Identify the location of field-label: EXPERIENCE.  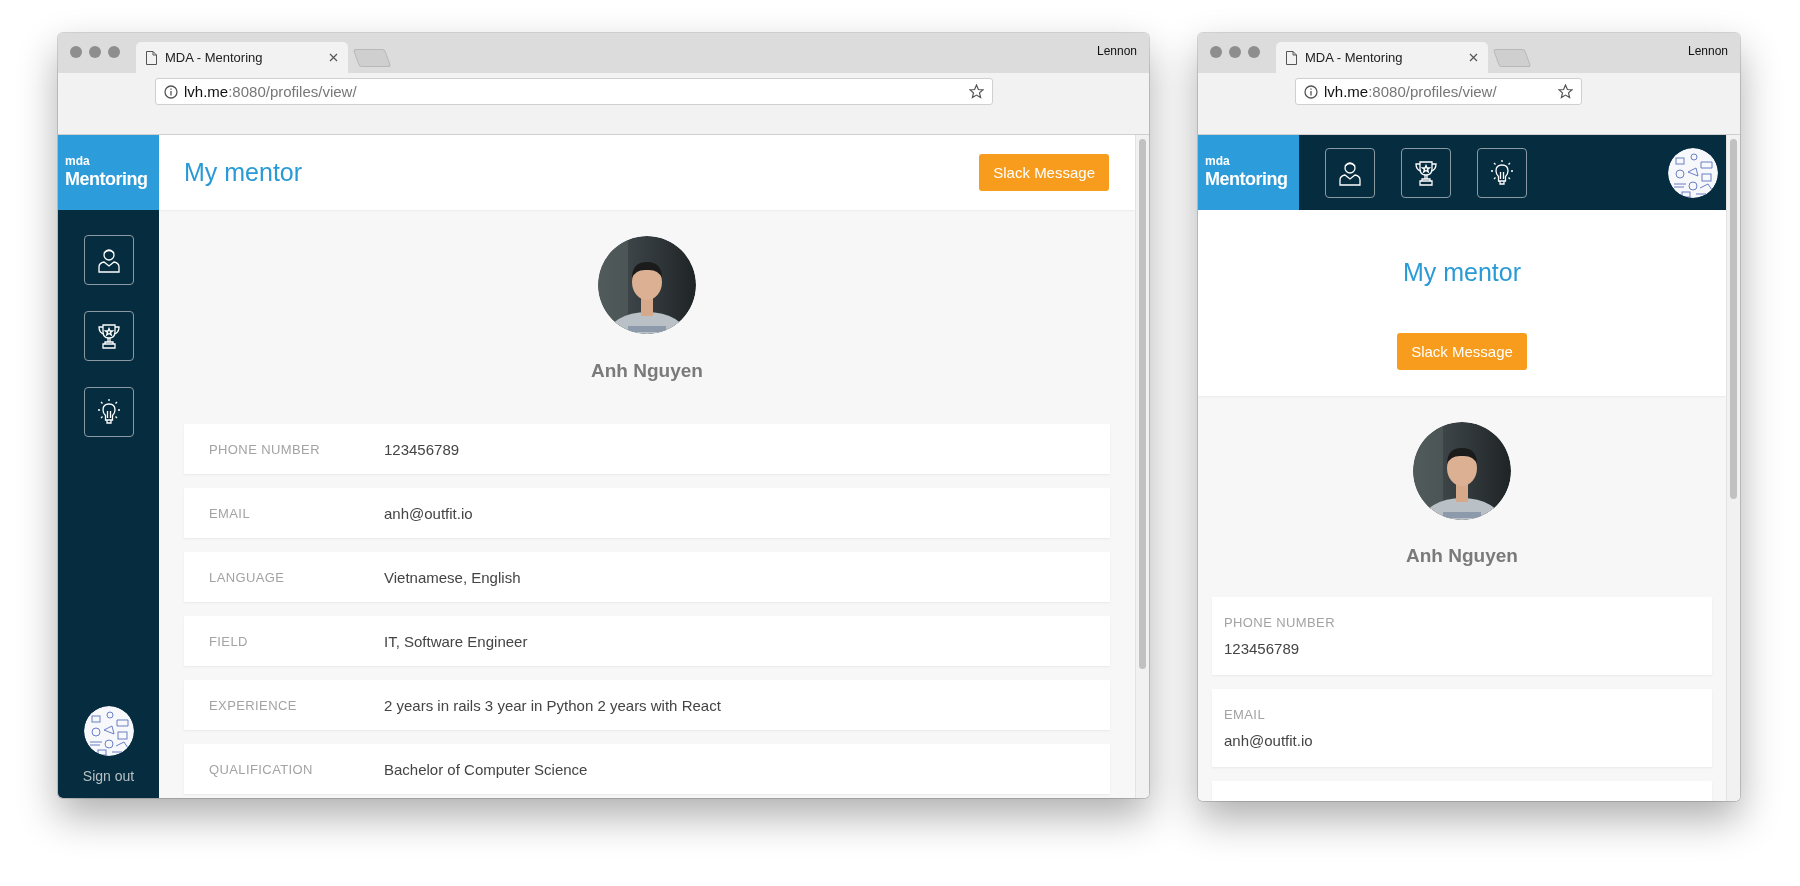
(253, 705).